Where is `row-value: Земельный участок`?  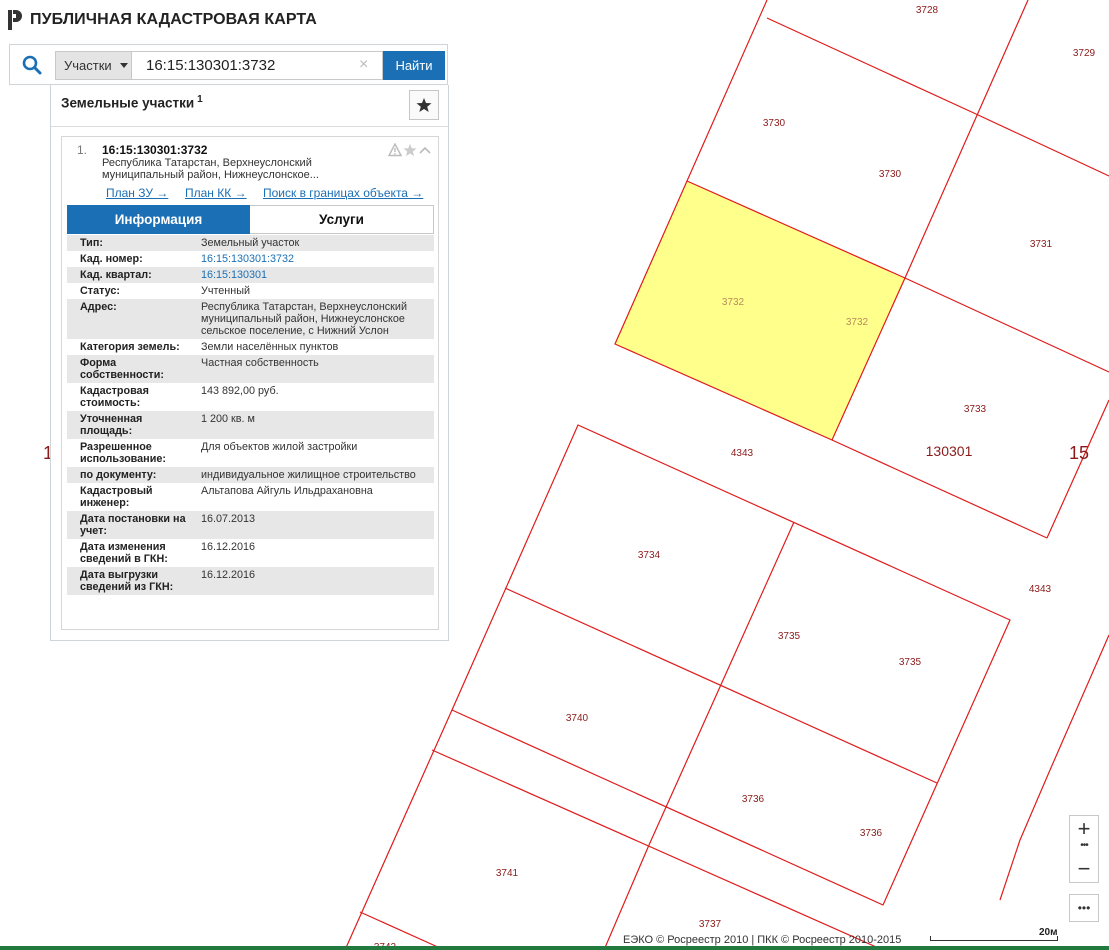
row-value: Земельный участок is located at coordinates (250, 243).